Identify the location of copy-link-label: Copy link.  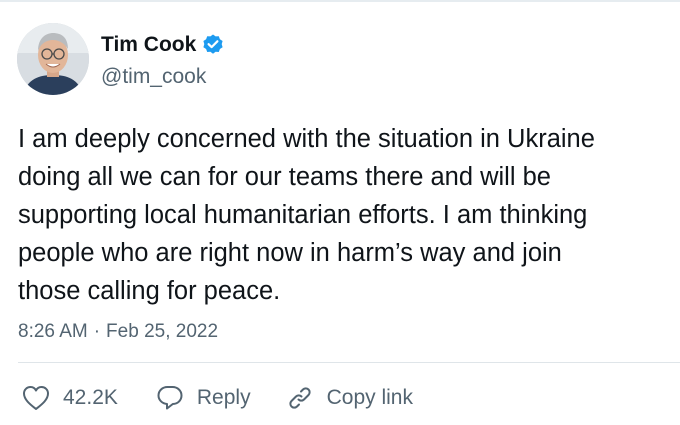
(369, 397).